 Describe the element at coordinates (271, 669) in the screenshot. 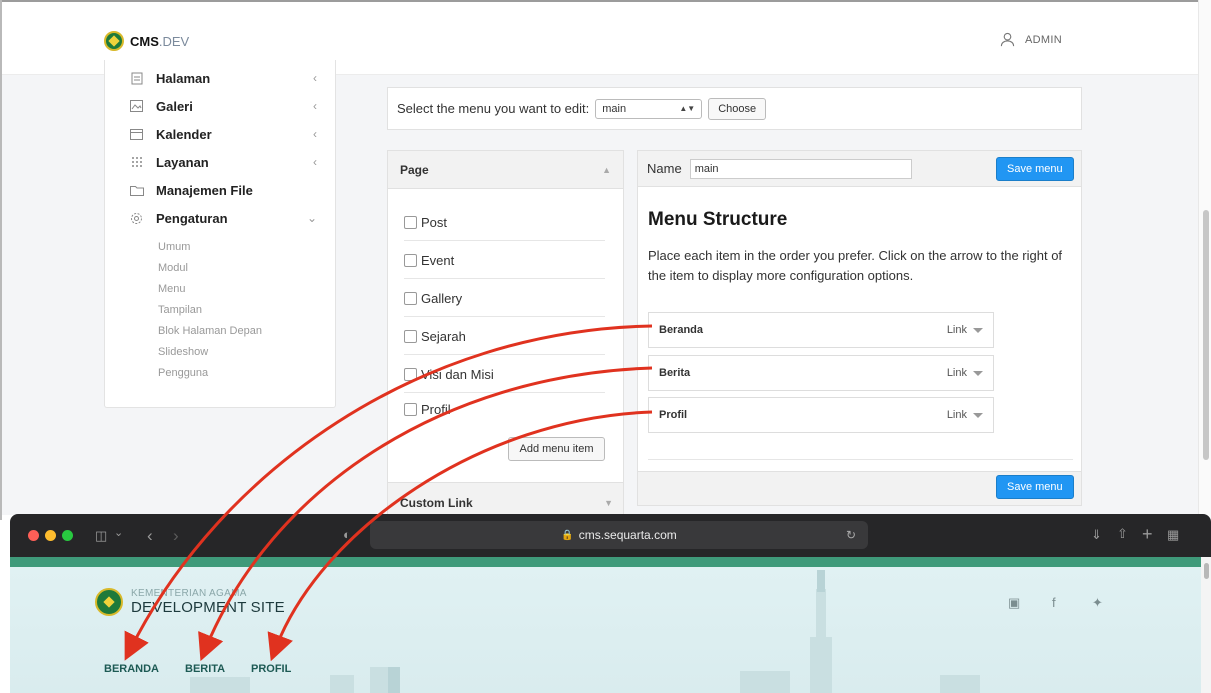

I see `site-nav-profil: PROFIL` at that location.